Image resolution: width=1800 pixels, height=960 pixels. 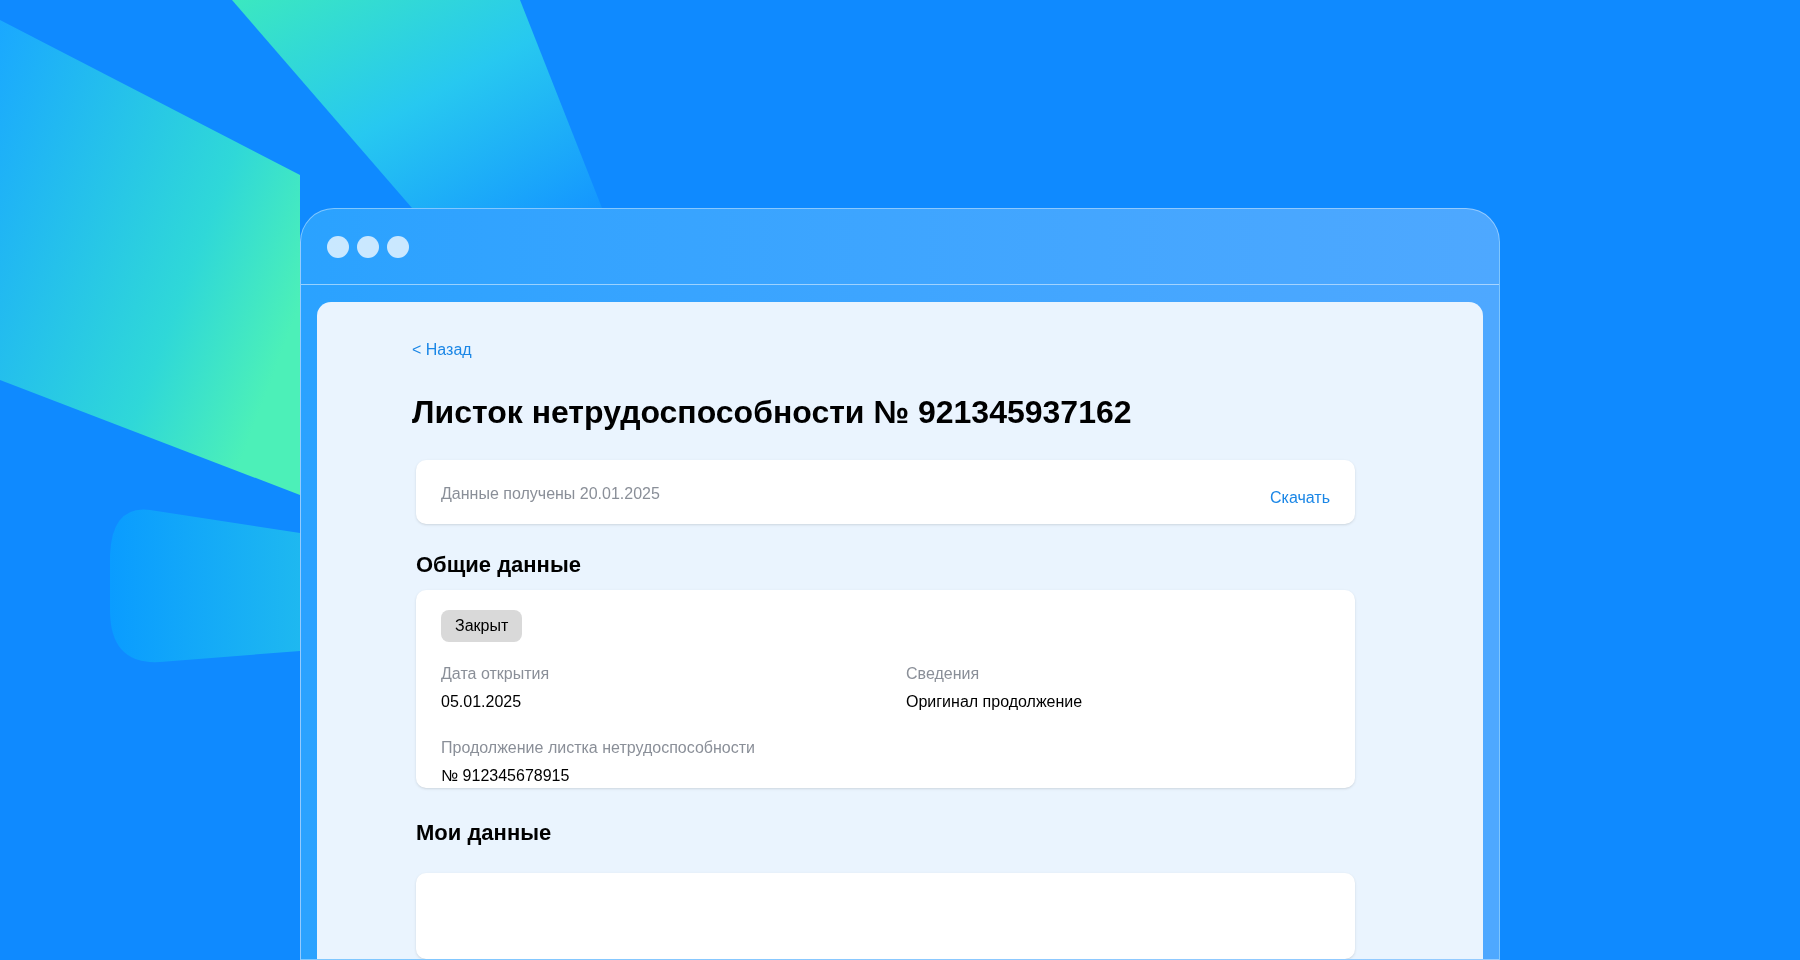 I want to click on field-value: Оригинал продолжение, so click(x=995, y=701).